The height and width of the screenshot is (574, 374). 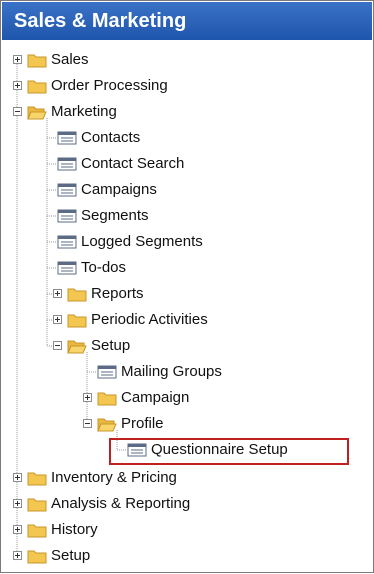 I want to click on tree-item-label: Contact Search, so click(x=133, y=163).